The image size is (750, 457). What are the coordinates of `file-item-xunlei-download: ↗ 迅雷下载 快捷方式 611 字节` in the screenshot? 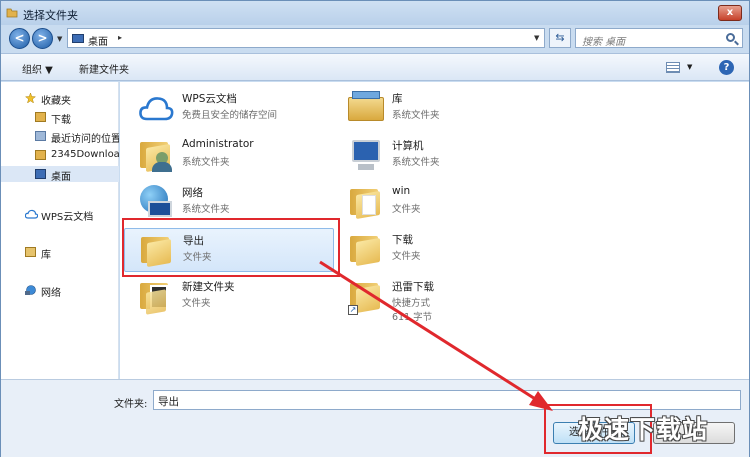 It's located at (439, 299).